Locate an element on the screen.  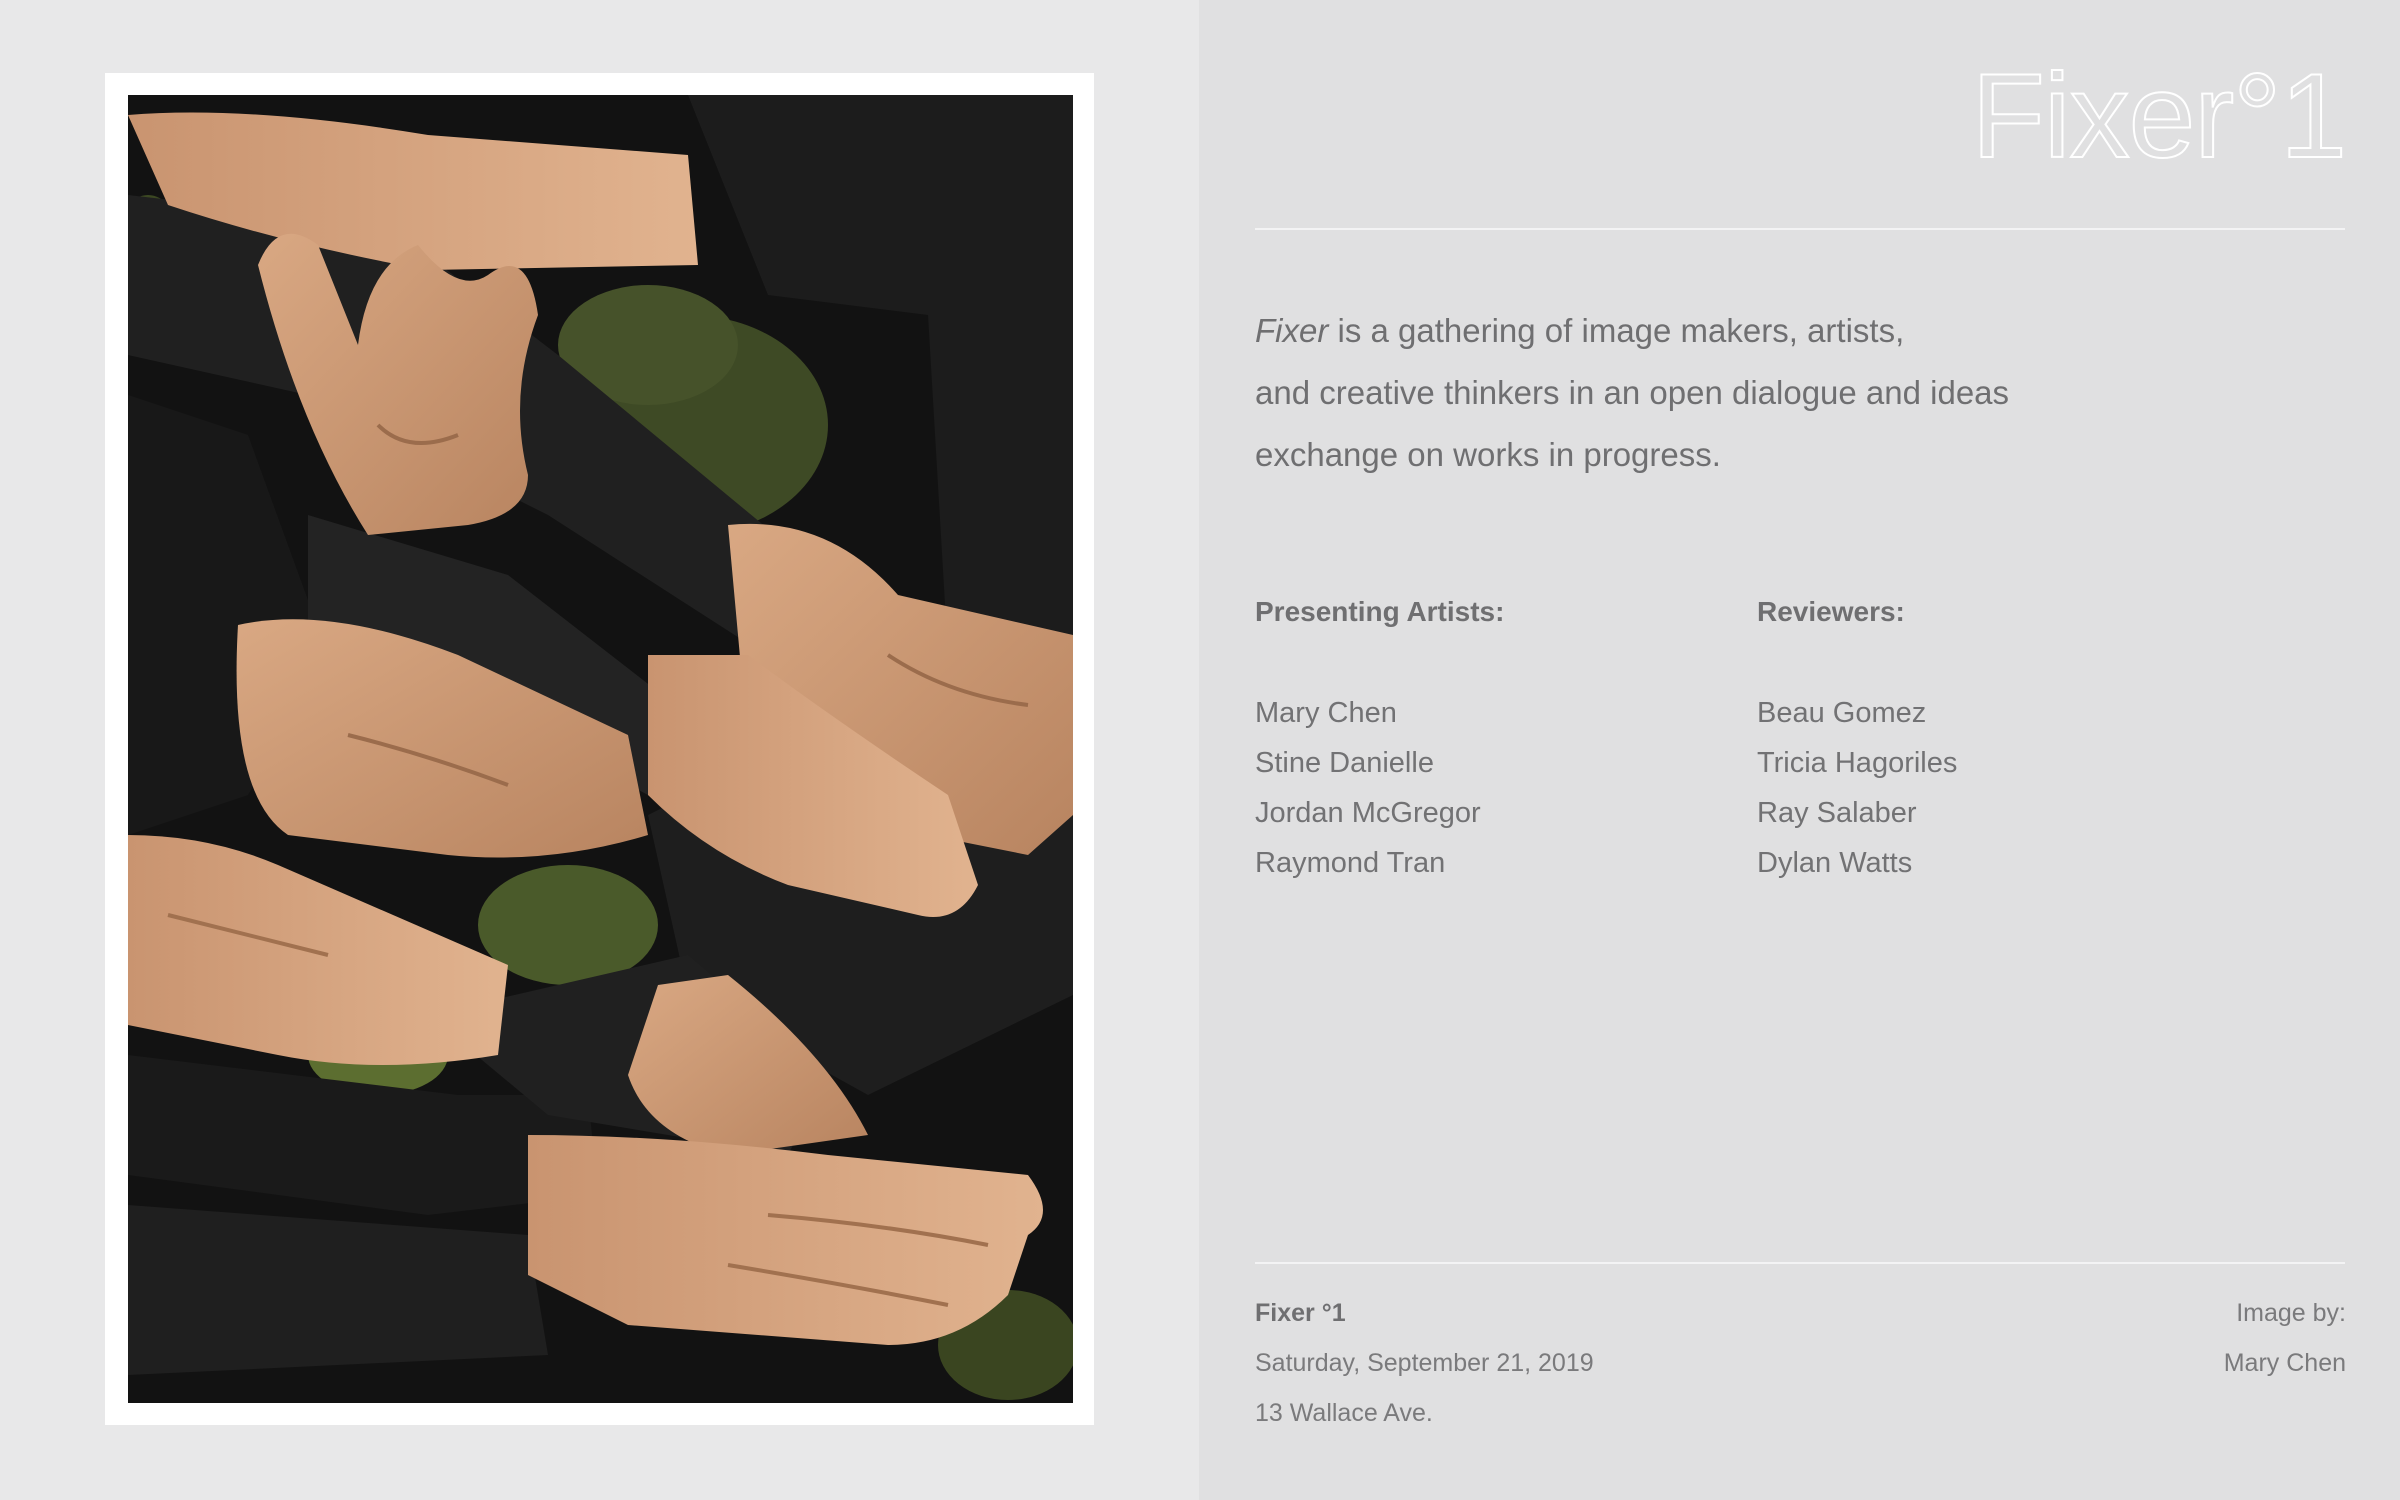
list-item: Mary Chen is located at coordinates (1326, 713).